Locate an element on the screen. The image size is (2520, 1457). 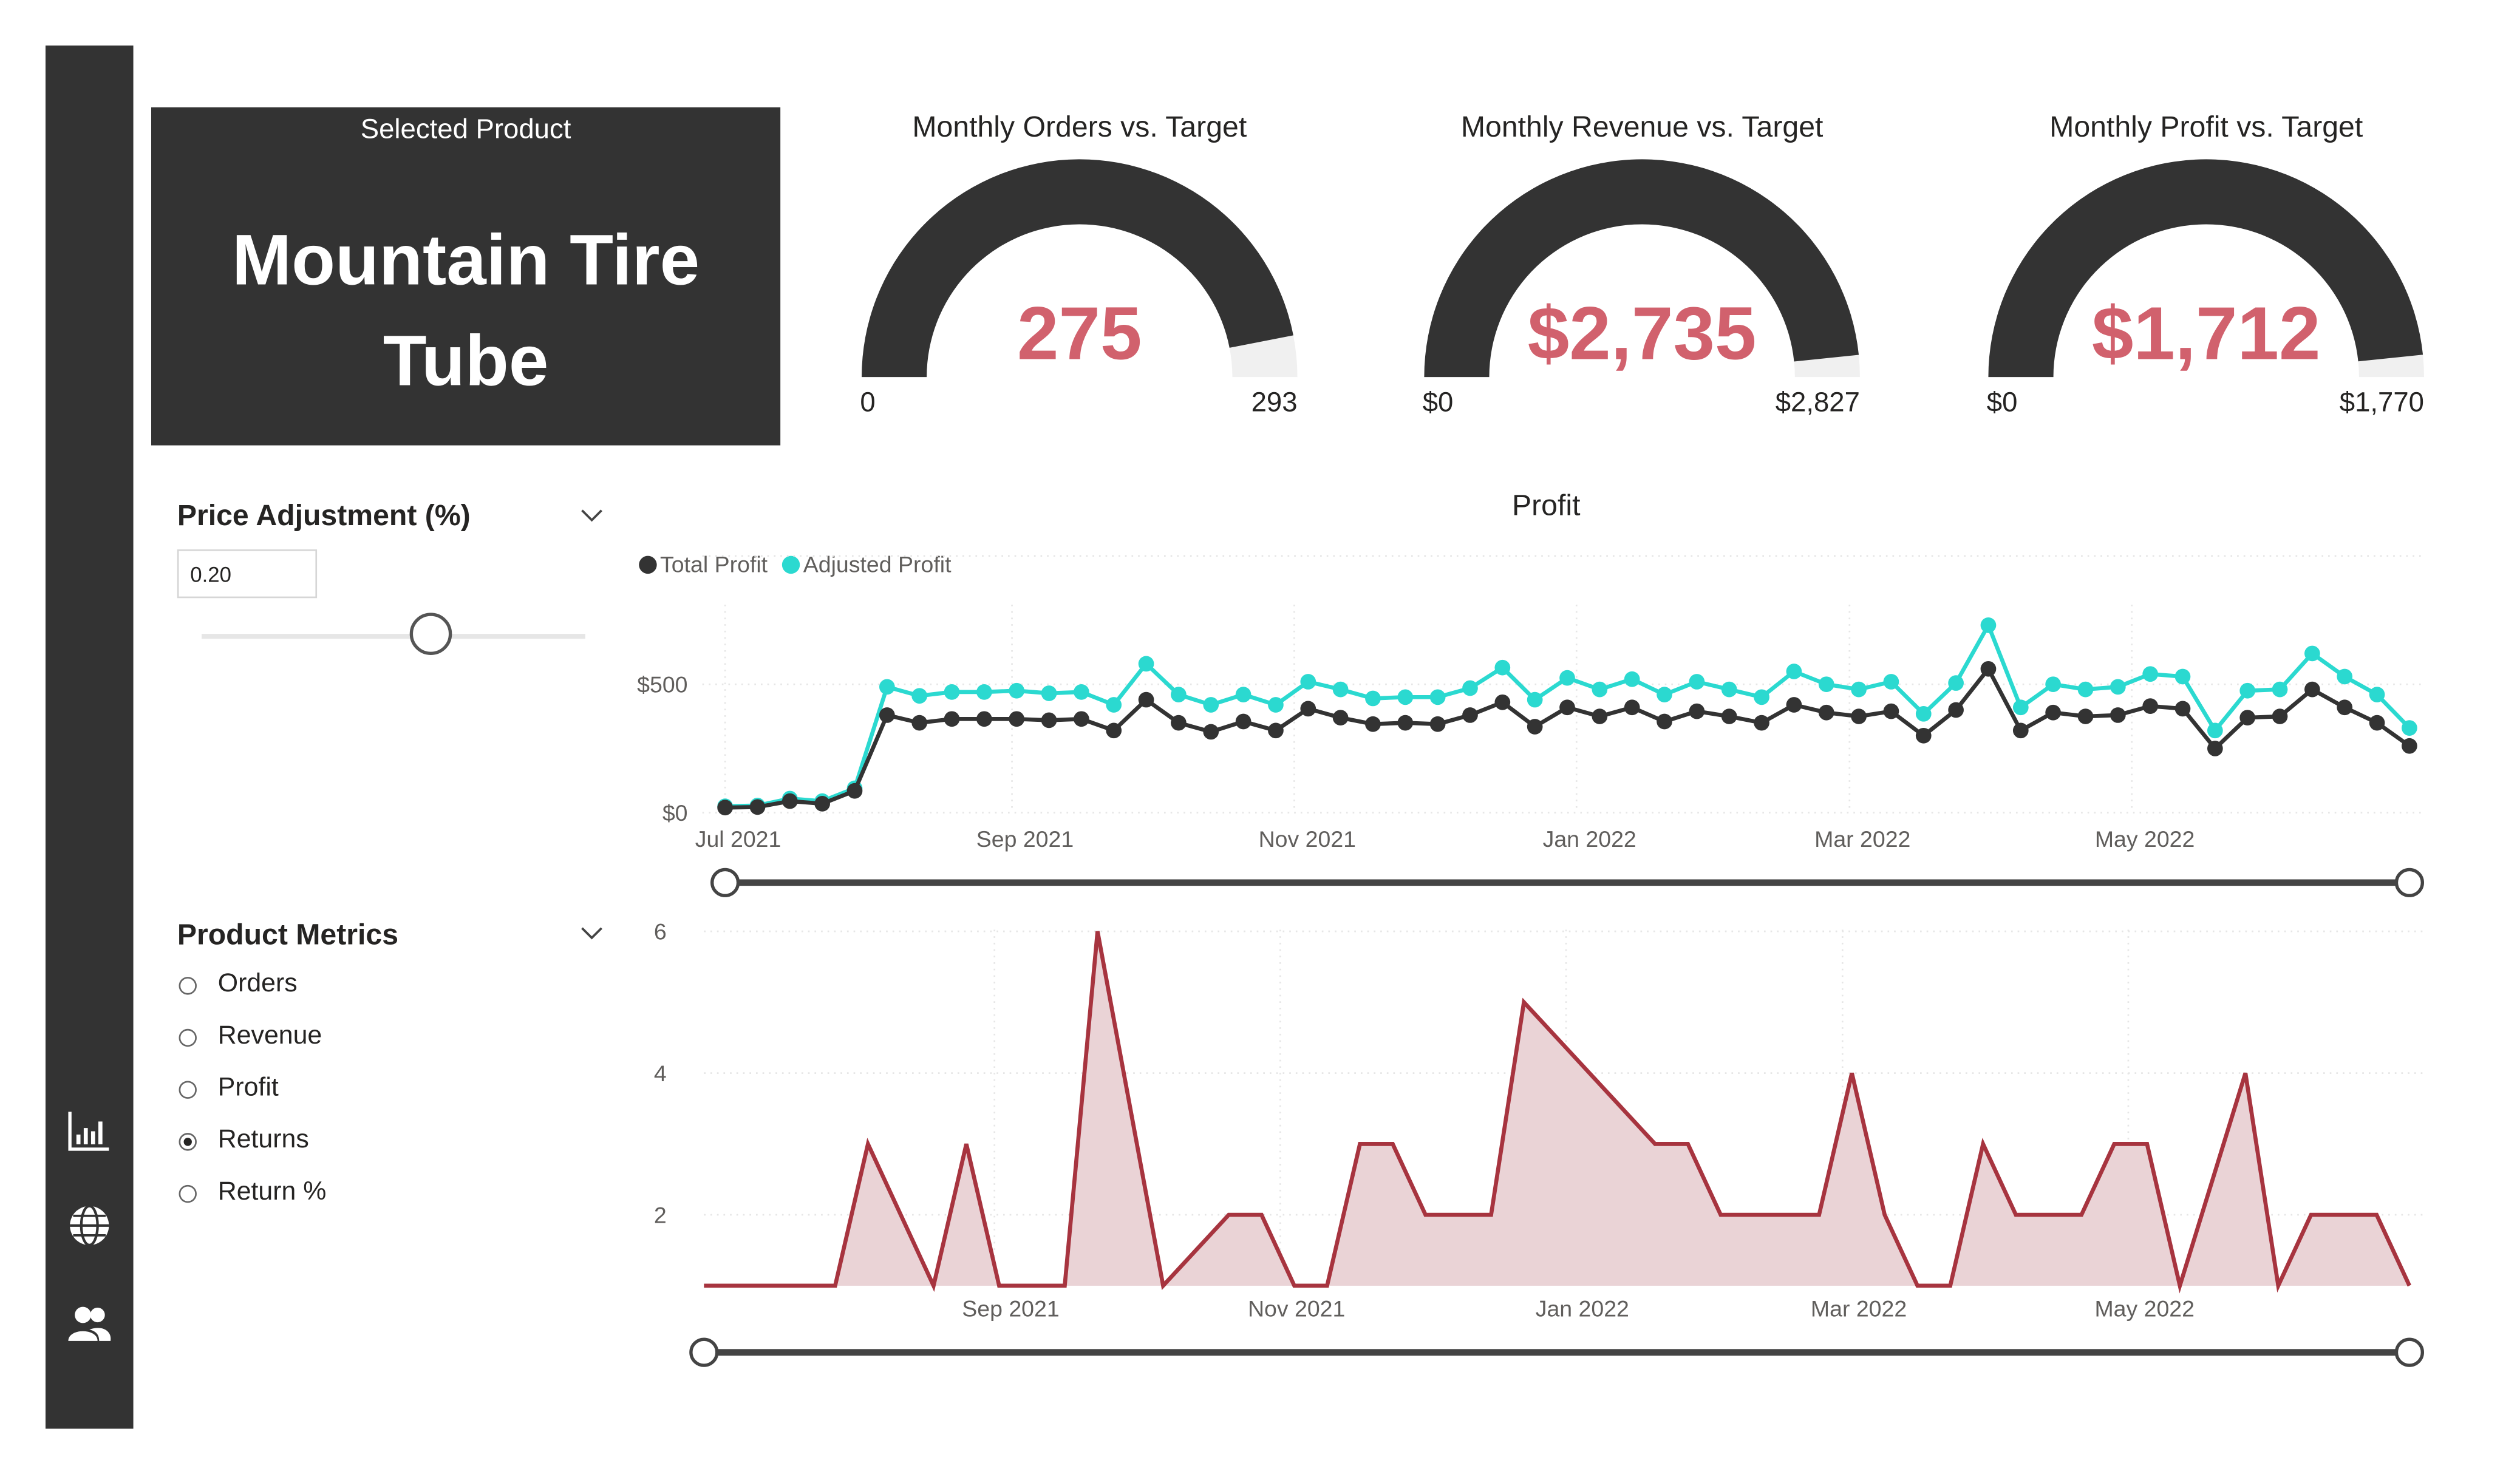
returns-date-range-slider is located at coordinates (1557, 1352).